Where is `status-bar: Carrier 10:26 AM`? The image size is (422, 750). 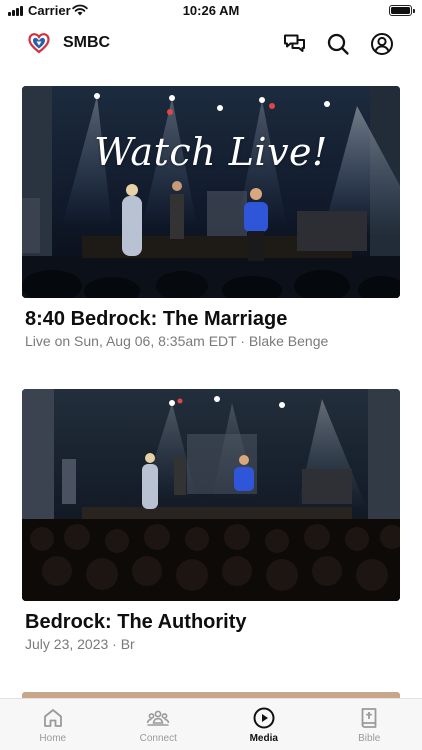
status-bar: Carrier 10:26 AM is located at coordinates (211, 11).